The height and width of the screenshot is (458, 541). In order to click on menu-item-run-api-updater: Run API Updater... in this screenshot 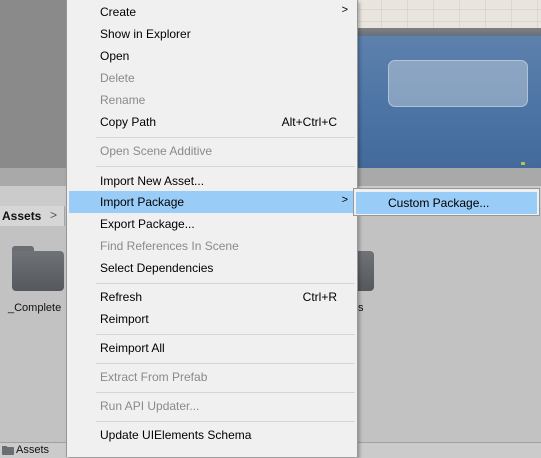, I will do `click(212, 406)`.